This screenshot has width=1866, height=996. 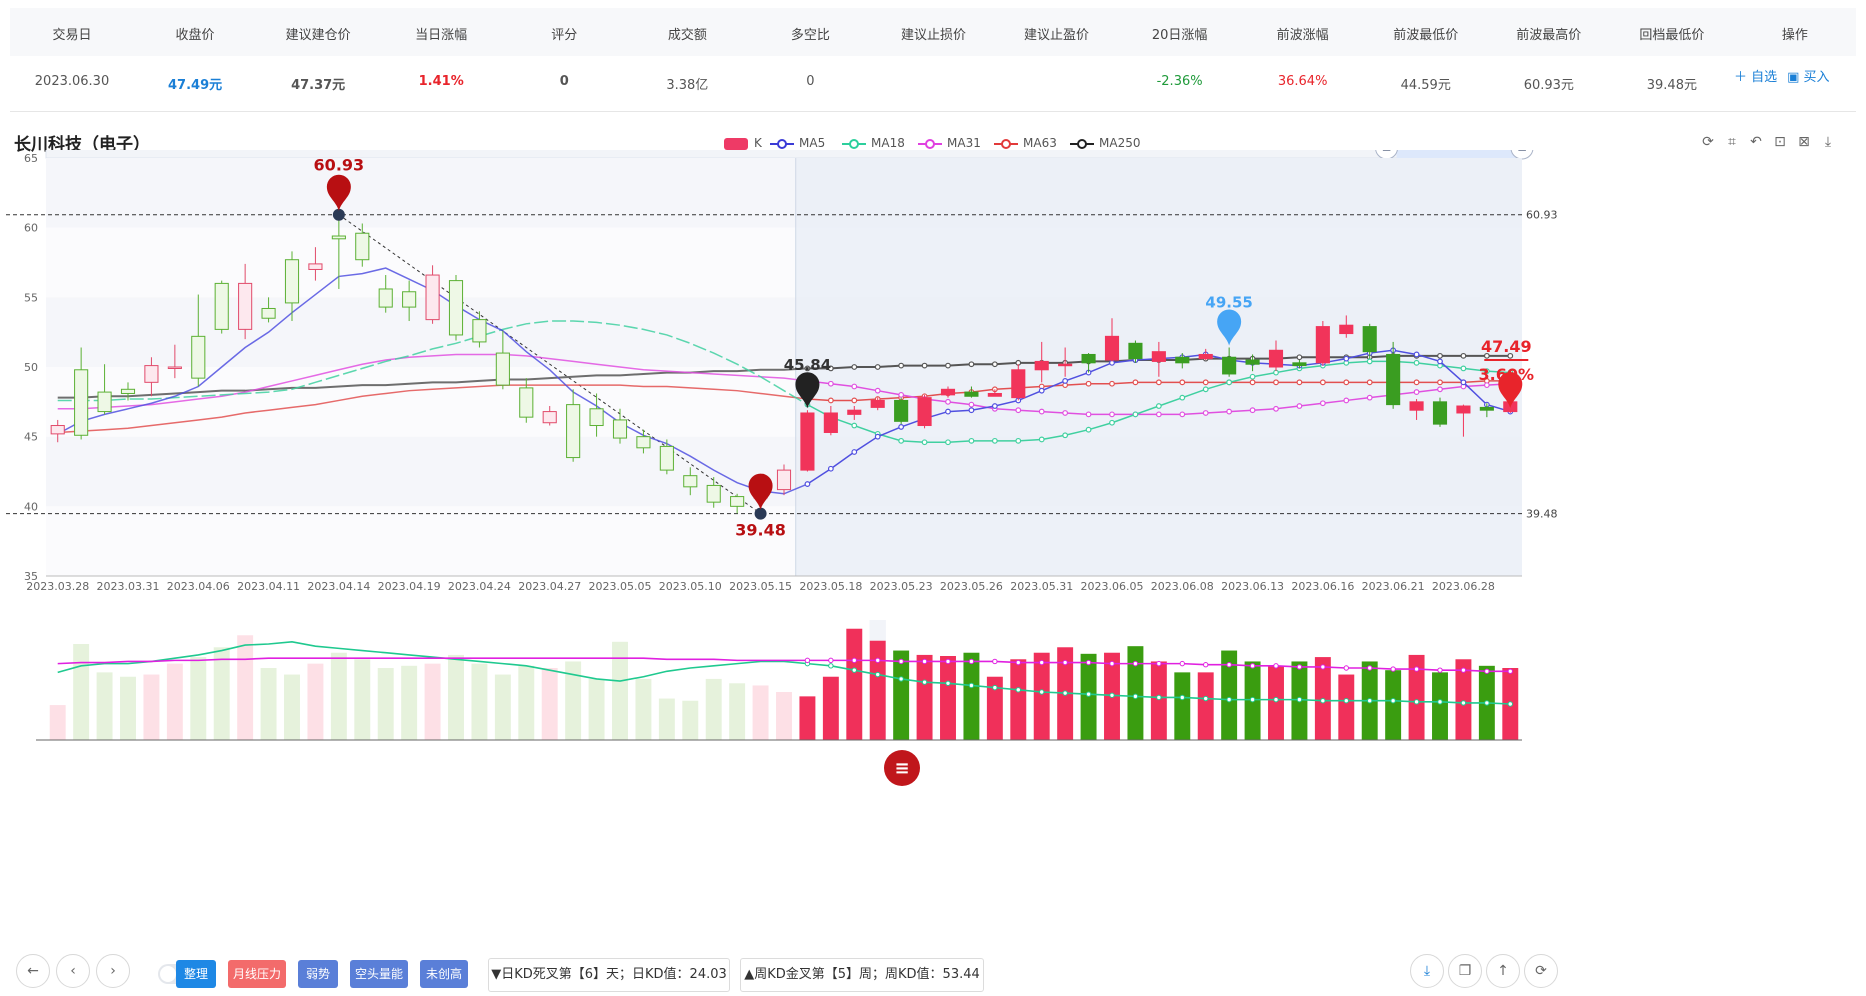 I want to click on toggle-knob, so click(x=168, y=974).